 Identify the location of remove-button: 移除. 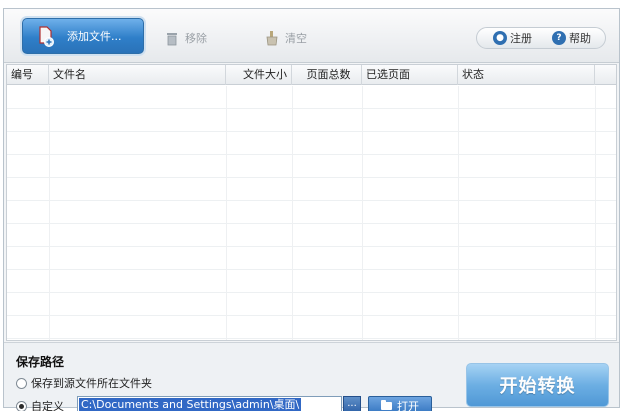
(185, 38).